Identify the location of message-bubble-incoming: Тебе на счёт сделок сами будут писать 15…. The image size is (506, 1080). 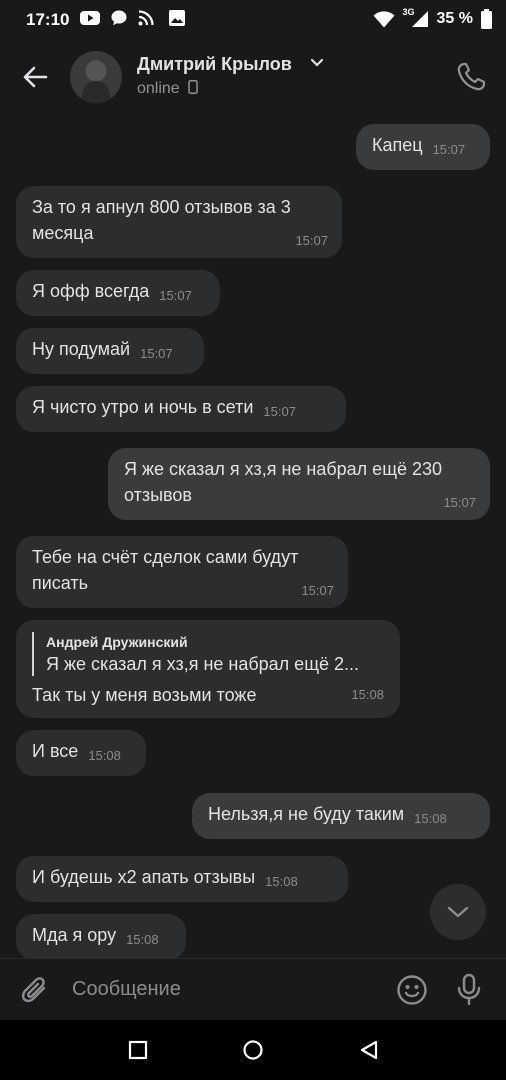
(182, 572).